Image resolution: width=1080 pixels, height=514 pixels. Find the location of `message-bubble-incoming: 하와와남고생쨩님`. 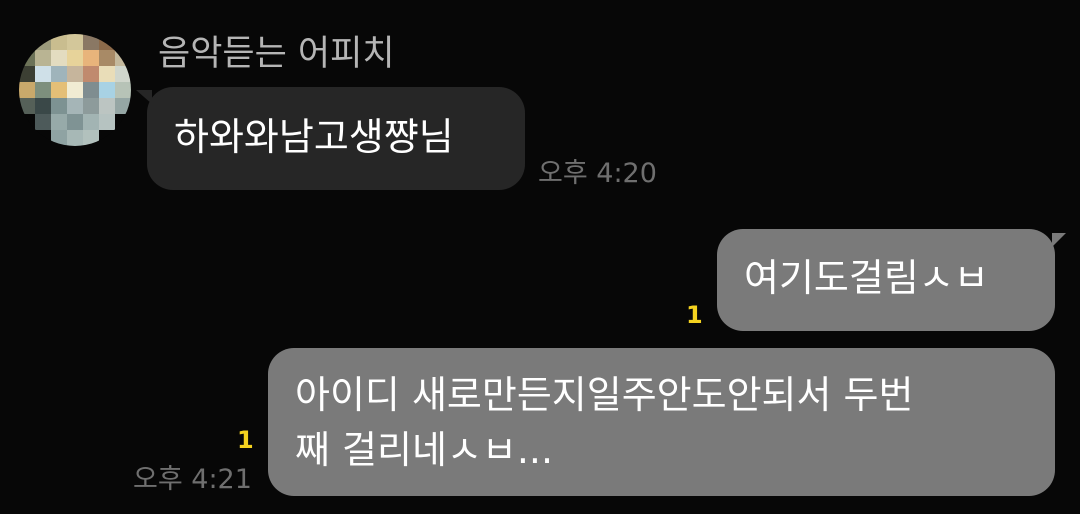

message-bubble-incoming: 하와와남고생쨩님 is located at coordinates (336, 138).